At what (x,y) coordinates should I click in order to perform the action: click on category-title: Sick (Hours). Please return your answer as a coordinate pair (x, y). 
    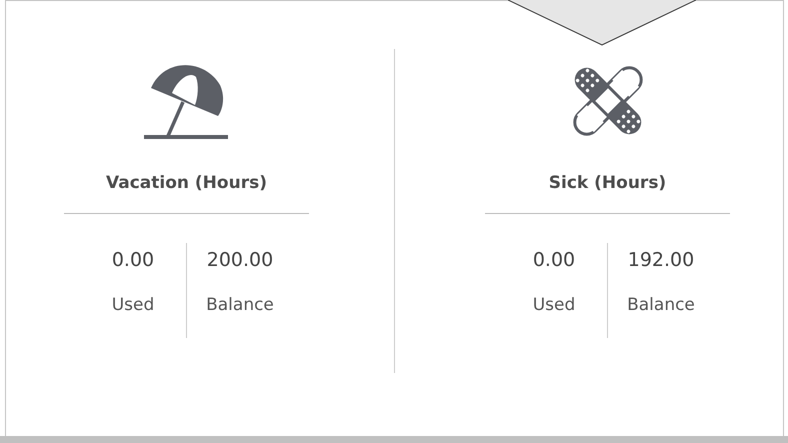
    Looking at the image, I should click on (607, 183).